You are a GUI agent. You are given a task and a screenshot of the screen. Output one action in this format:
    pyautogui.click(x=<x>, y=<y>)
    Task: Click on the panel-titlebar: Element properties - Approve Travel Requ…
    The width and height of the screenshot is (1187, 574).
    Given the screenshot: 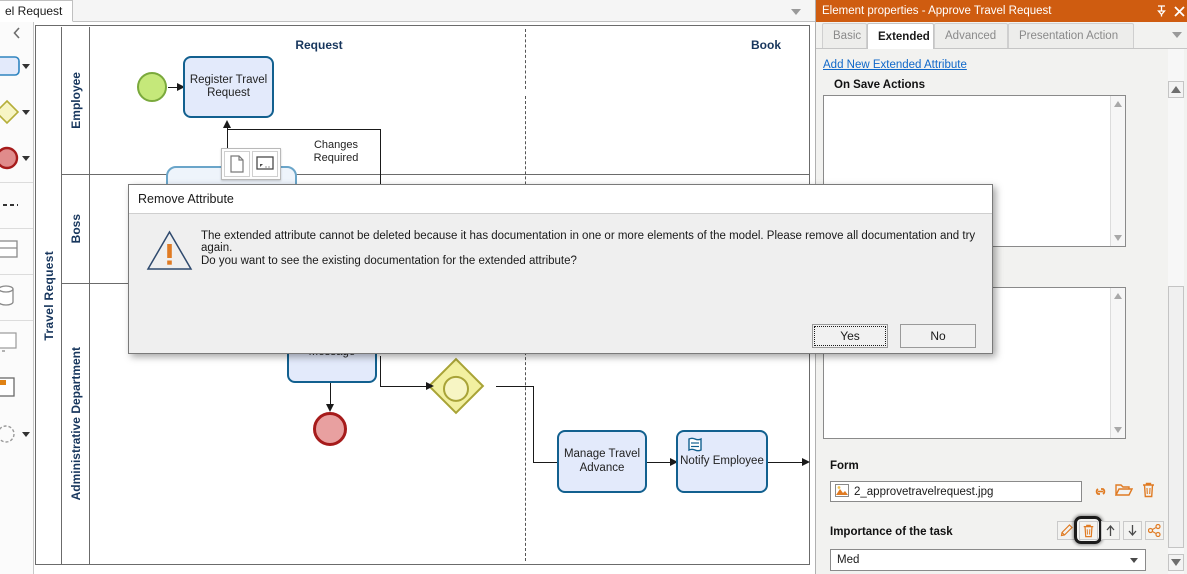 What is the action you would take?
    pyautogui.click(x=1001, y=11)
    